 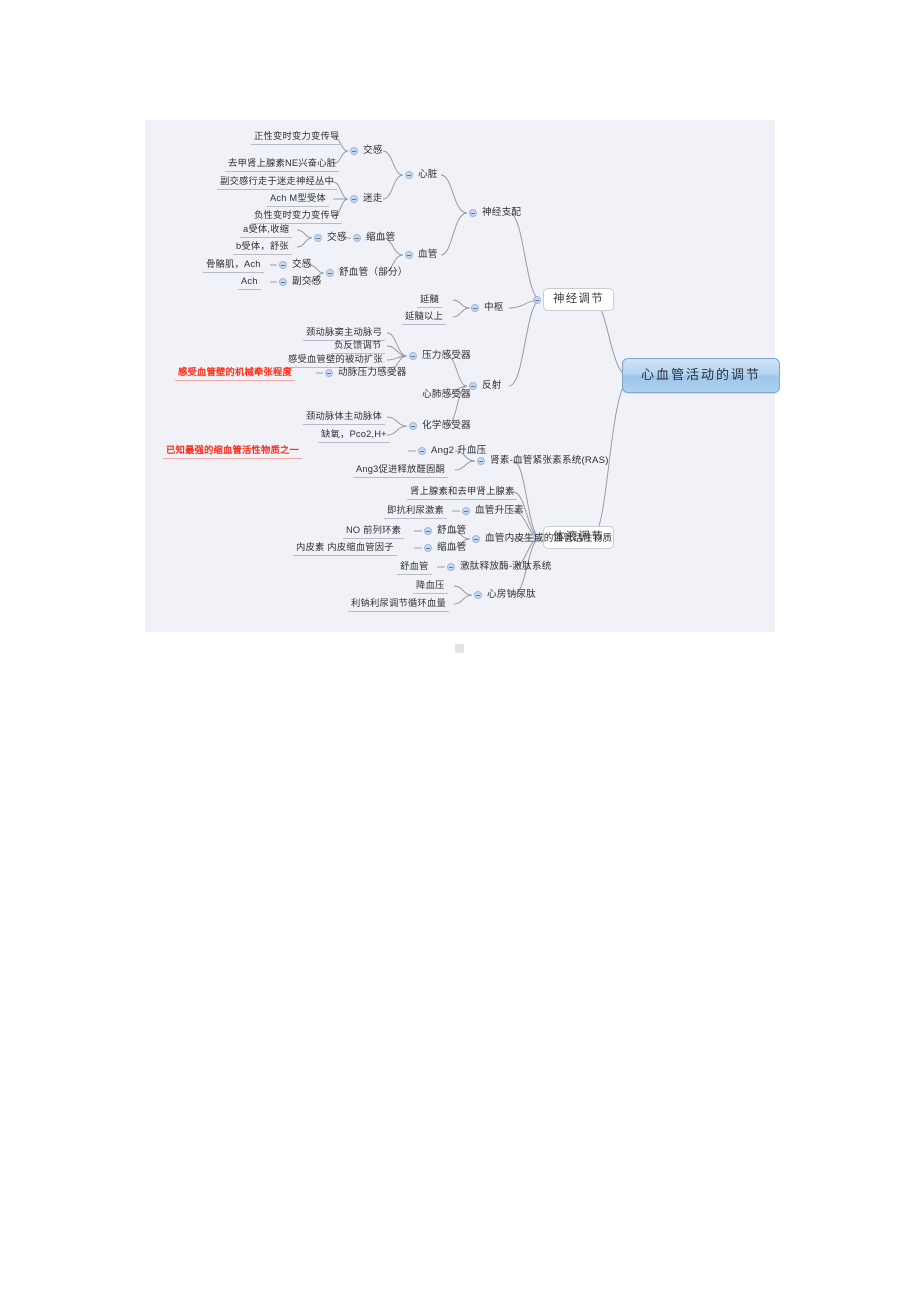 I want to click on toggle-neural-regulation, so click(x=537, y=300).